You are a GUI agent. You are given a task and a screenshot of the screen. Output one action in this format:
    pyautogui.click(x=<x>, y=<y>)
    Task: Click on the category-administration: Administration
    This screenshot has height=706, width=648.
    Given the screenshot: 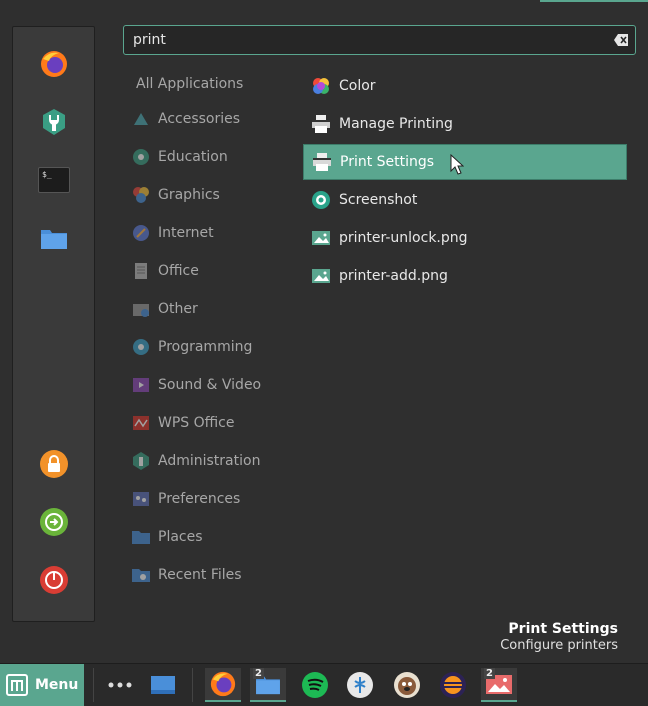 What is the action you would take?
    pyautogui.click(x=195, y=461)
    